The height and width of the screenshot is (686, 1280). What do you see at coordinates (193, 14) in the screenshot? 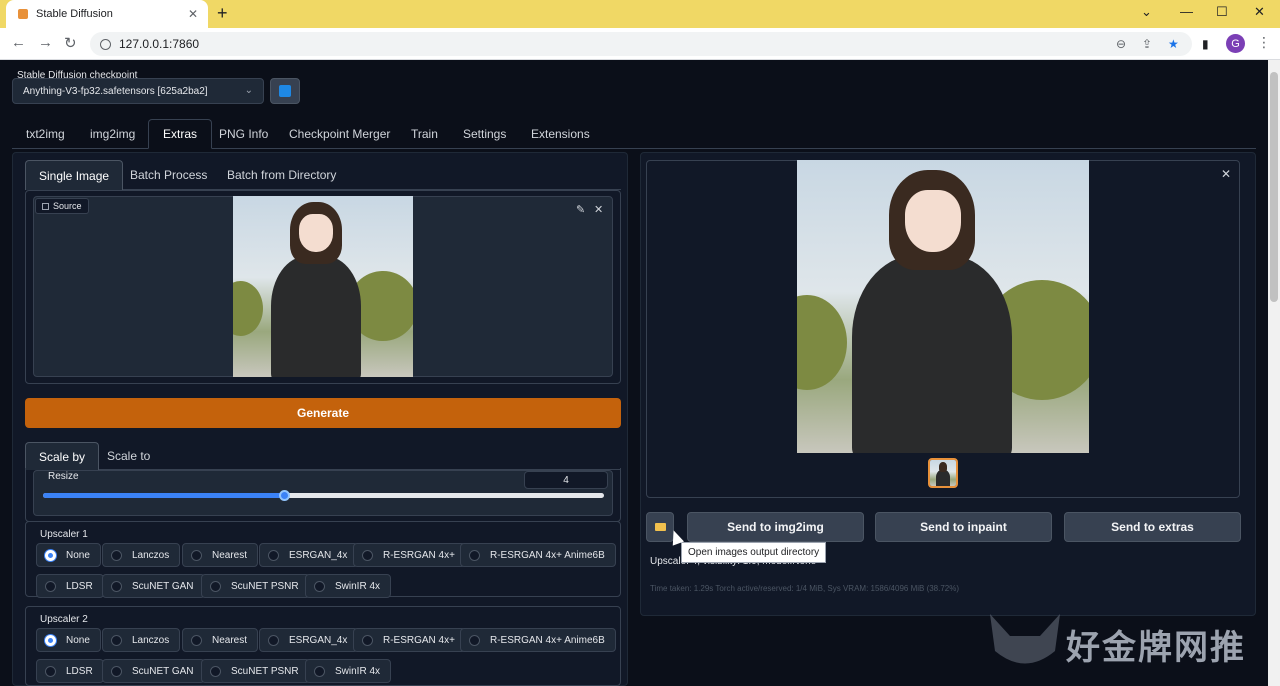
I see `close-tab-icon: ✕` at bounding box center [193, 14].